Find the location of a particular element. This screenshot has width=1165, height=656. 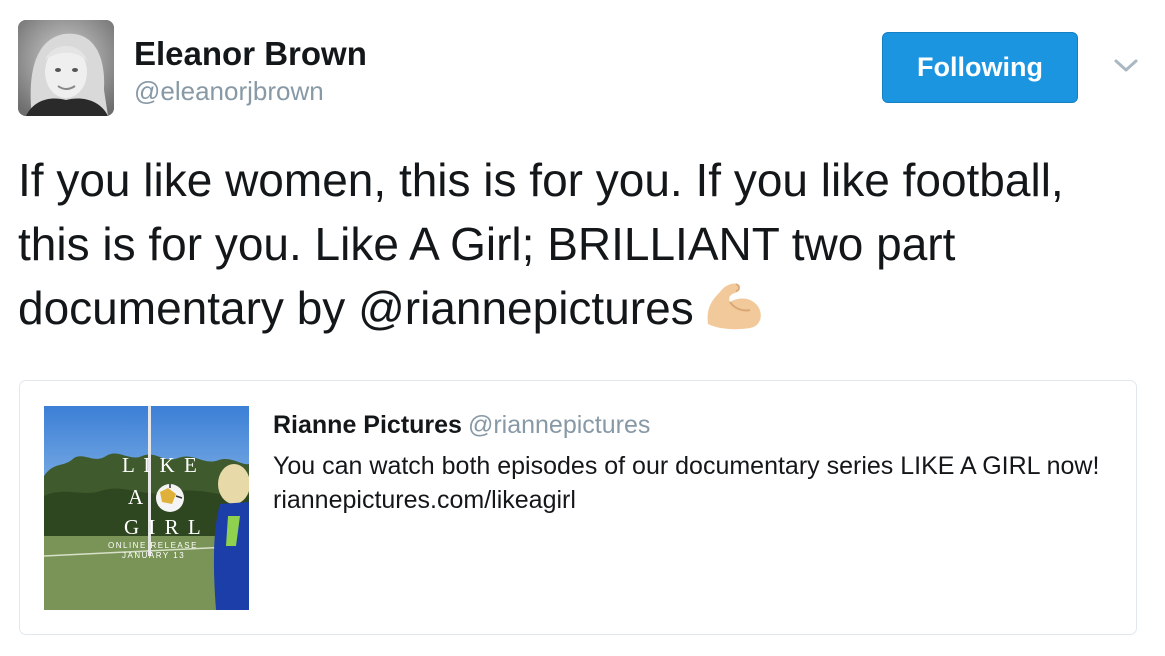

quoted-author-name: Rianne Pictures is located at coordinates (367, 425).